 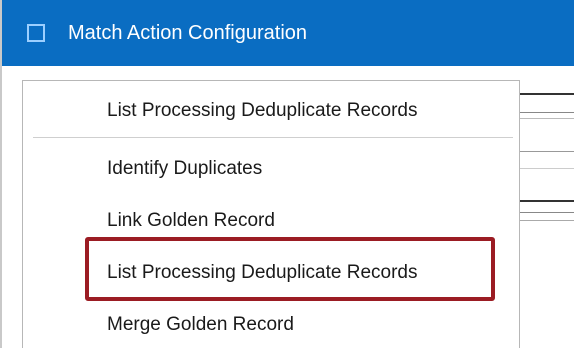 What do you see at coordinates (262, 272) in the screenshot?
I see `menu-item-label: List Processing Deduplicate Records` at bounding box center [262, 272].